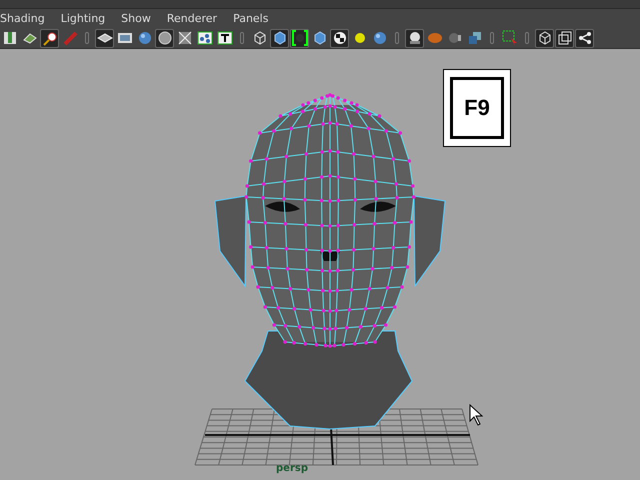 This screenshot has height=480, width=640. Describe the element at coordinates (204, 38) in the screenshot. I see `dots-icon` at that location.